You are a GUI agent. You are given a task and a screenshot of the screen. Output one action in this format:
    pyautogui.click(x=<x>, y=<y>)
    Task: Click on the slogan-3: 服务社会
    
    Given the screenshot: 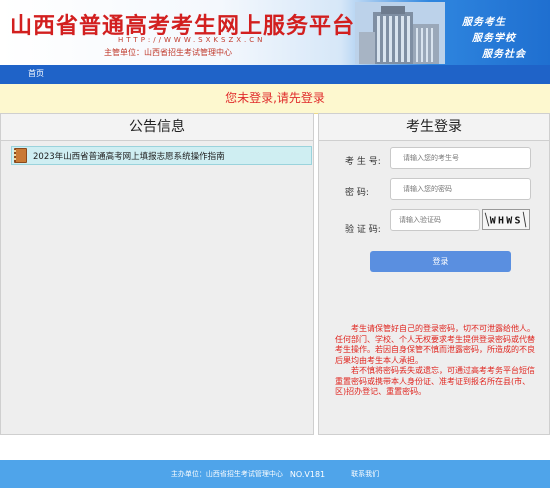 What is the action you would take?
    pyautogui.click(x=504, y=54)
    